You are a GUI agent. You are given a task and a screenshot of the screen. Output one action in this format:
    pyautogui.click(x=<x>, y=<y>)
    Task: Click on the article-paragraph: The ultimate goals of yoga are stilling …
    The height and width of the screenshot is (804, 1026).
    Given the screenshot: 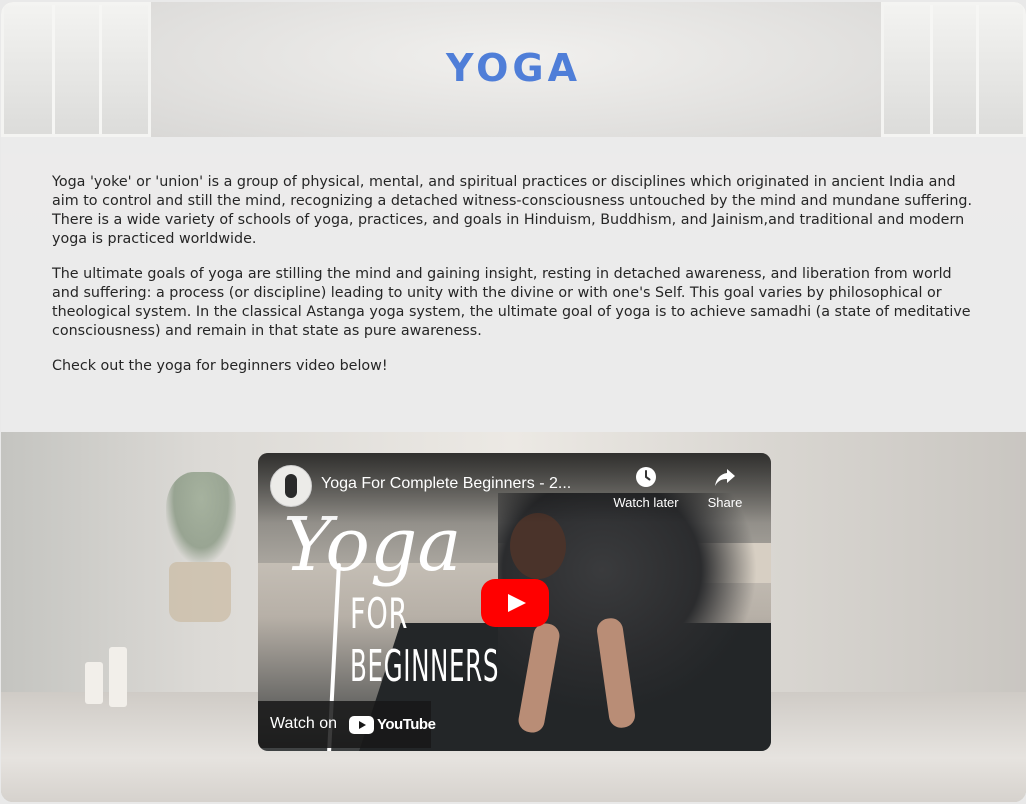 What is the action you would take?
    pyautogui.click(x=511, y=302)
    